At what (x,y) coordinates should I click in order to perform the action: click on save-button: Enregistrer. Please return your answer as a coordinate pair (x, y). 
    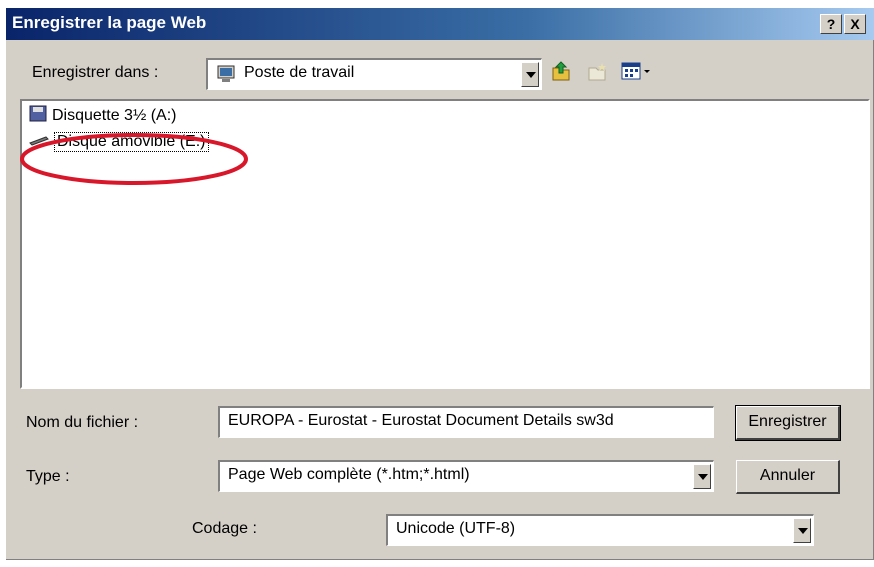
    Looking at the image, I should click on (788, 423).